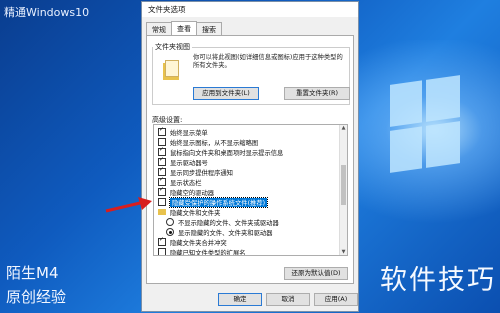 This screenshot has width=500, height=313. Describe the element at coordinates (167, 9) in the screenshot. I see `dialog-title: 文件夹选项` at that location.